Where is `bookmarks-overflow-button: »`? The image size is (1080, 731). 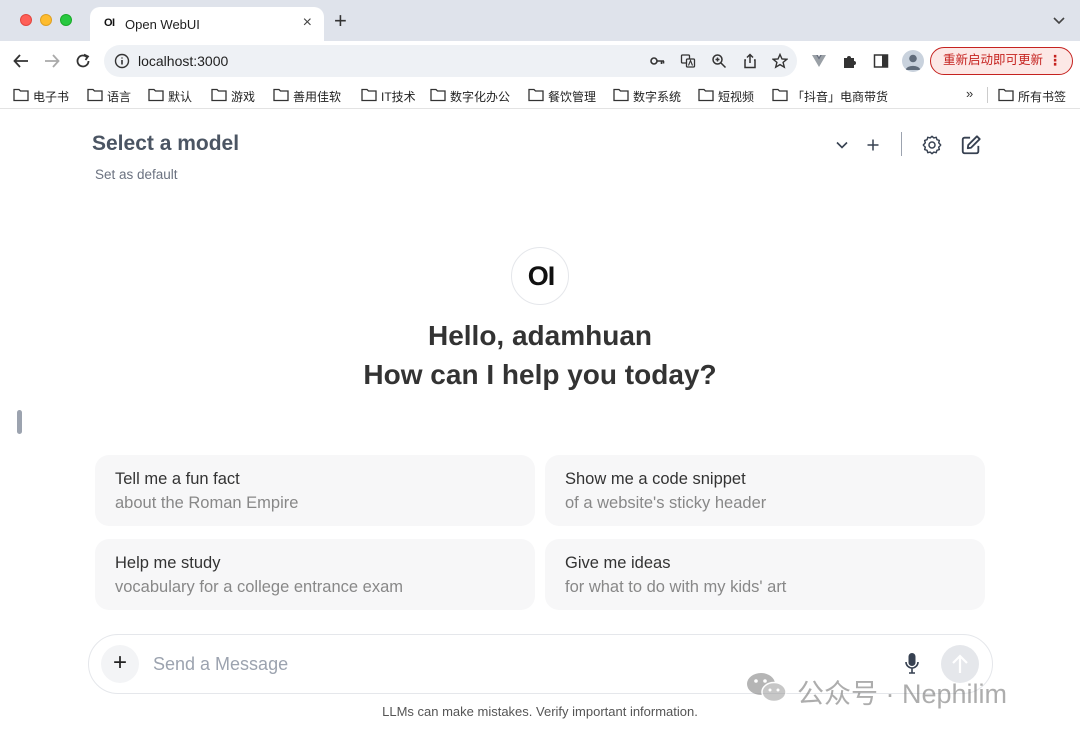 bookmarks-overflow-button: » is located at coordinates (969, 93).